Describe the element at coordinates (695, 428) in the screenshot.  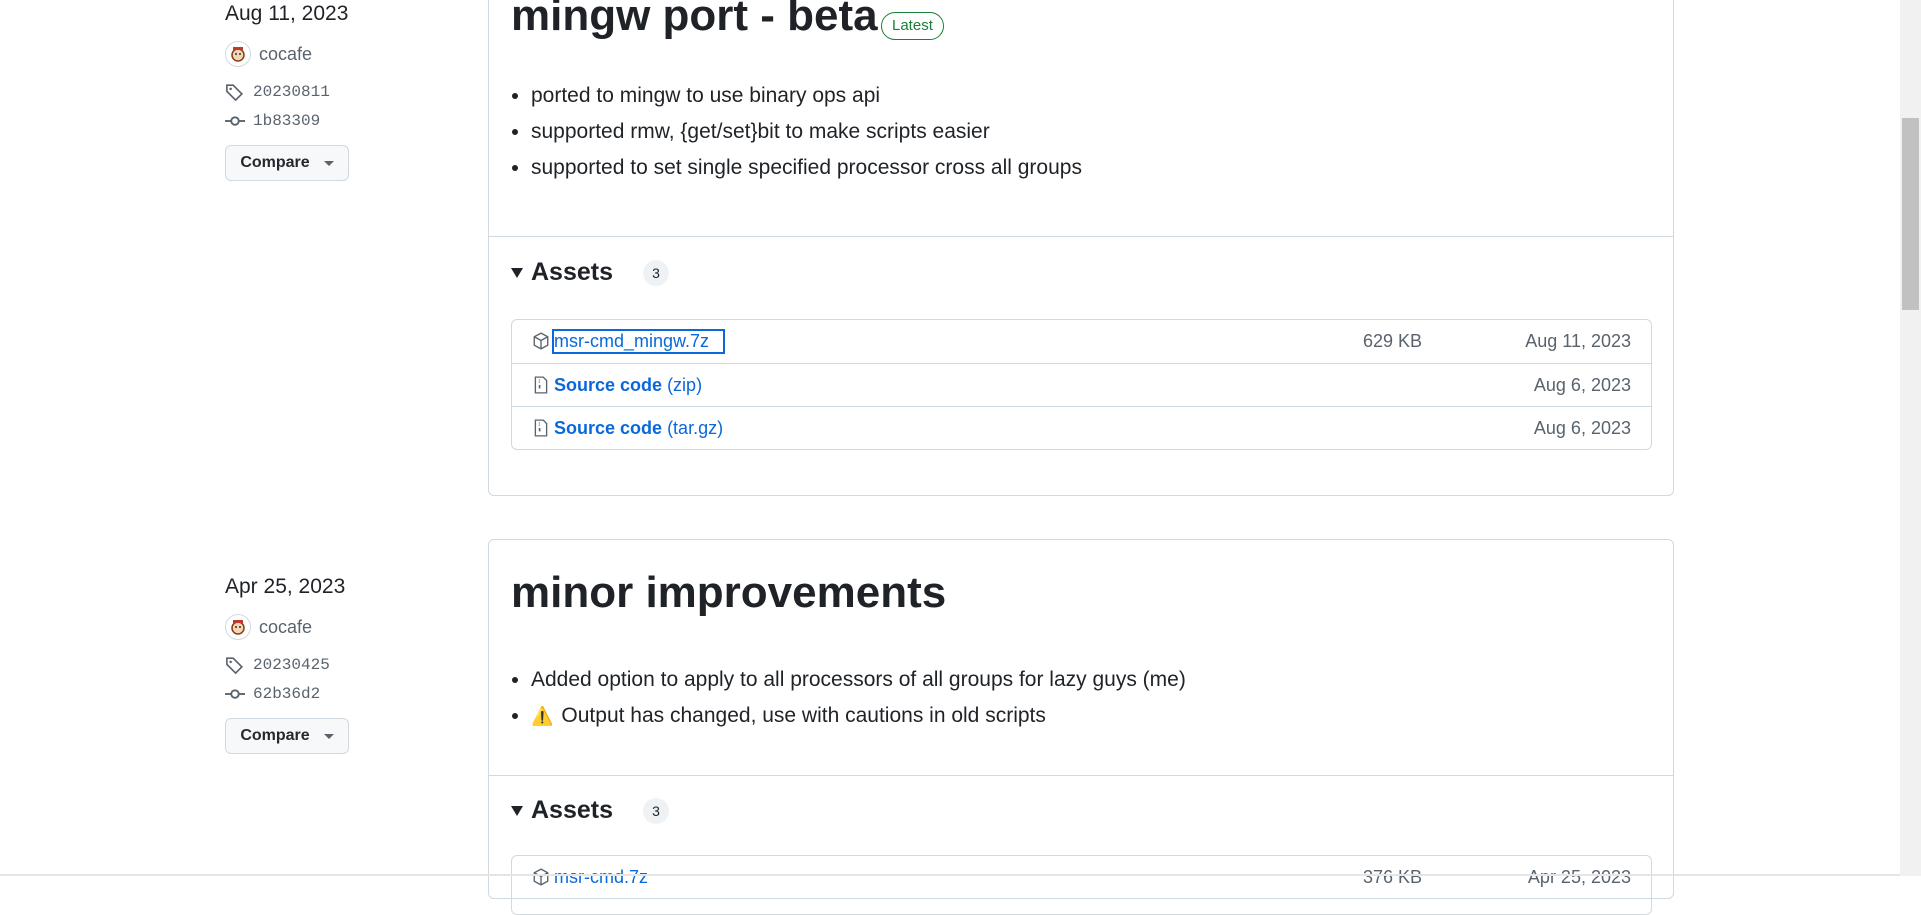
I see `asset-format: (tar.gz)` at that location.